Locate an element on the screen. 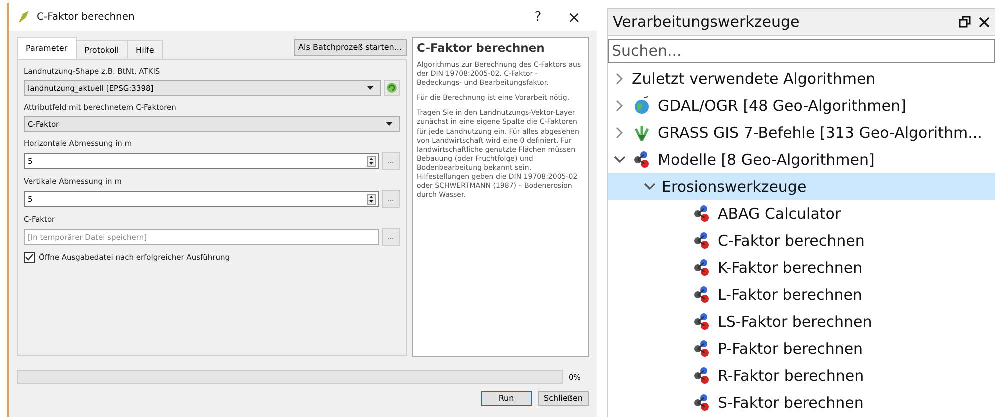 The image size is (995, 417). checkbox is located at coordinates (29, 257).